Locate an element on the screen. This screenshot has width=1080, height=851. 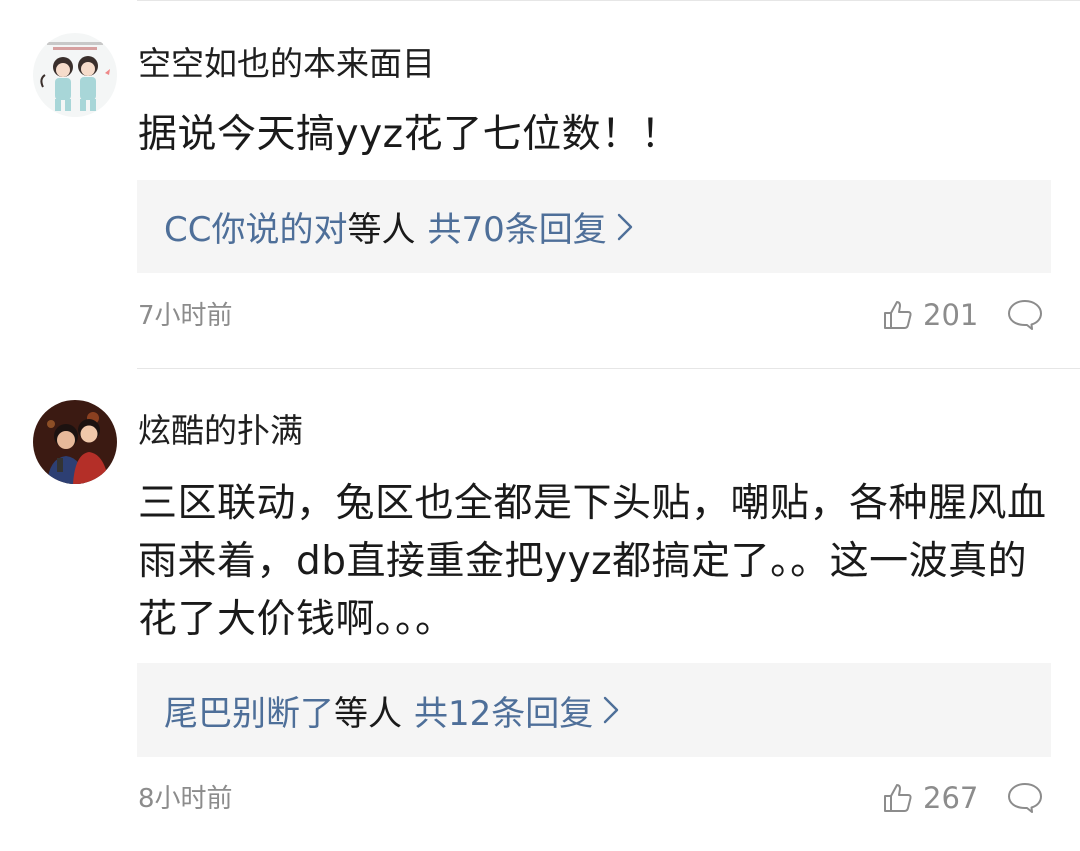
reply-users: 尾巴别断了 is located at coordinates (249, 710).